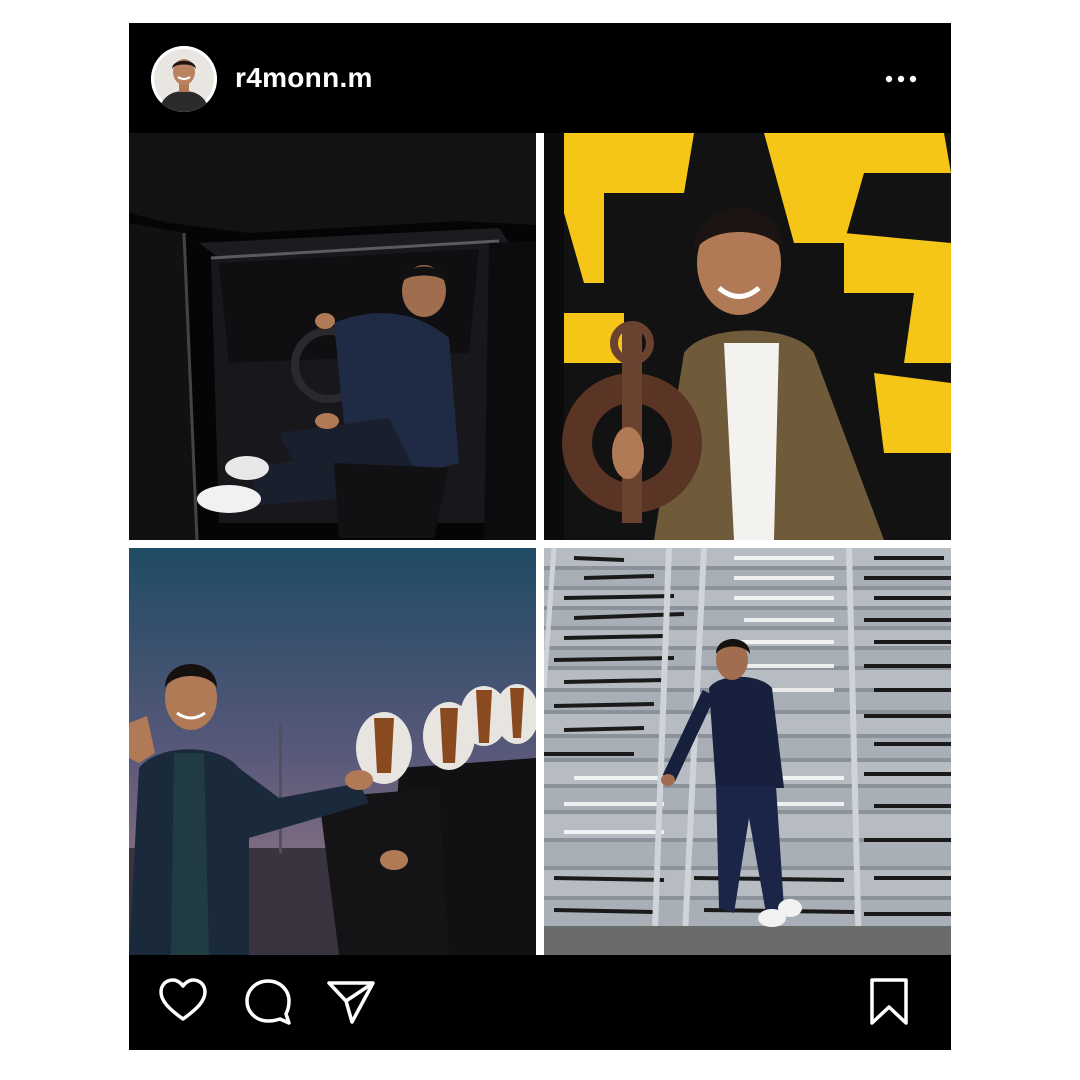  I want to click on send-icon, so click(351, 1001).